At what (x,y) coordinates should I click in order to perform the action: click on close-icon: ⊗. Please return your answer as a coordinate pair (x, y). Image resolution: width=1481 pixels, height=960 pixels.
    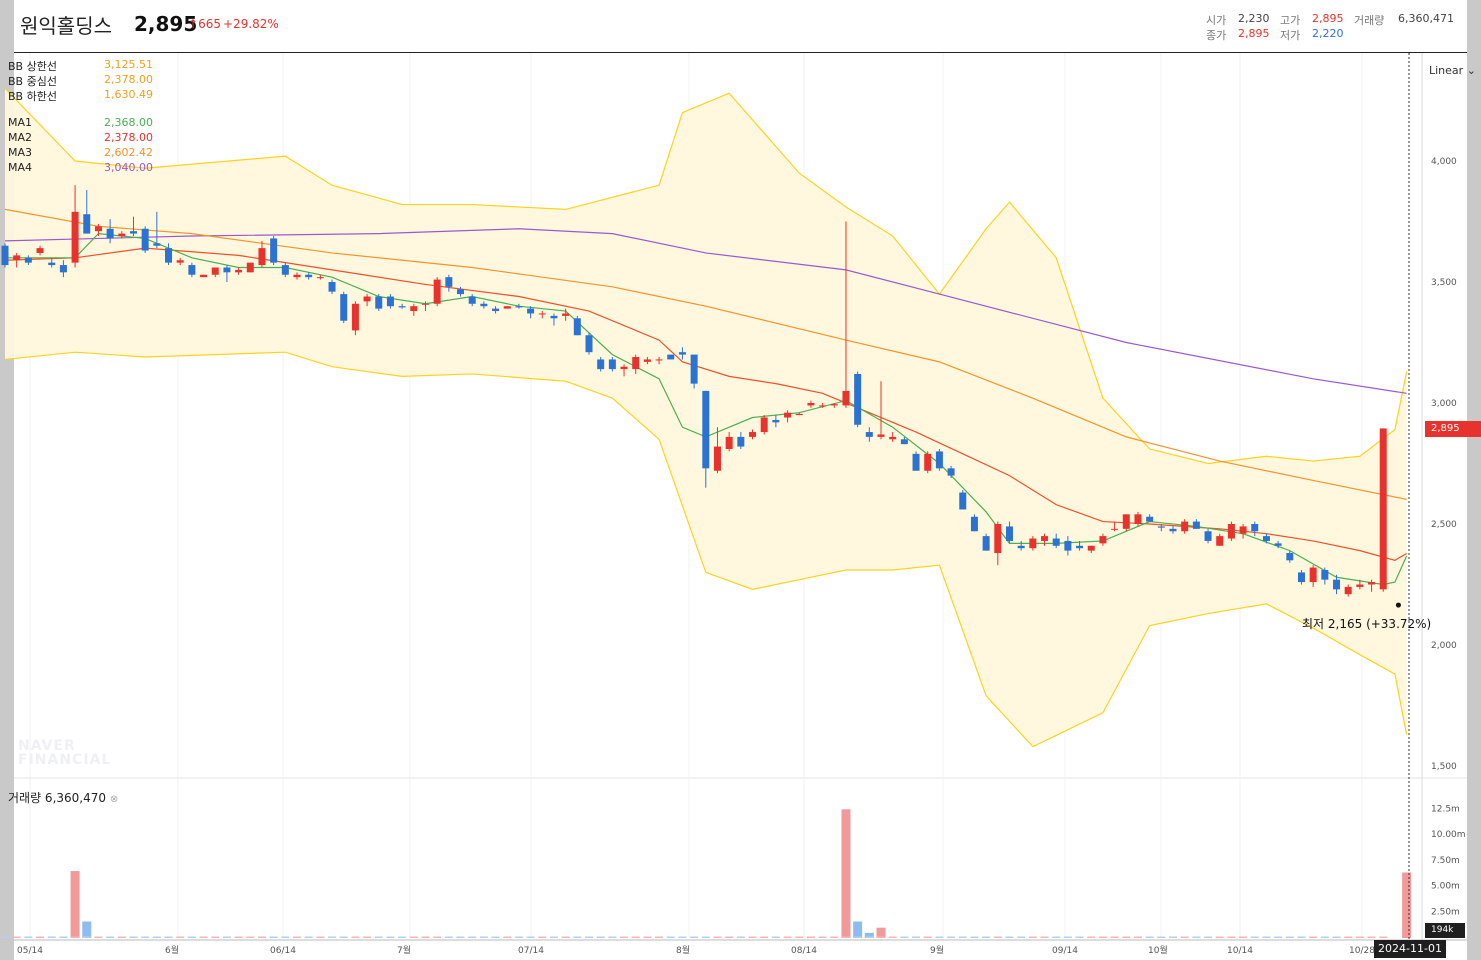
    Looking at the image, I should click on (114, 799).